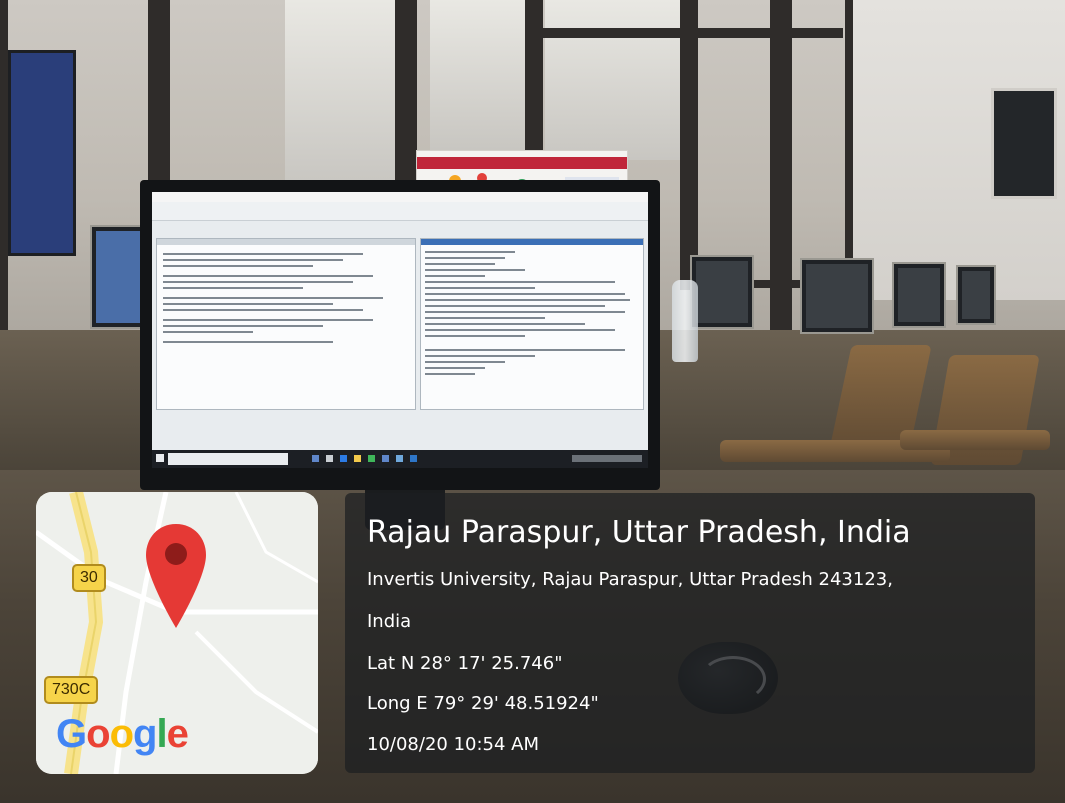  I want to click on map-thumbnail: 30 730C Google, so click(177, 633).